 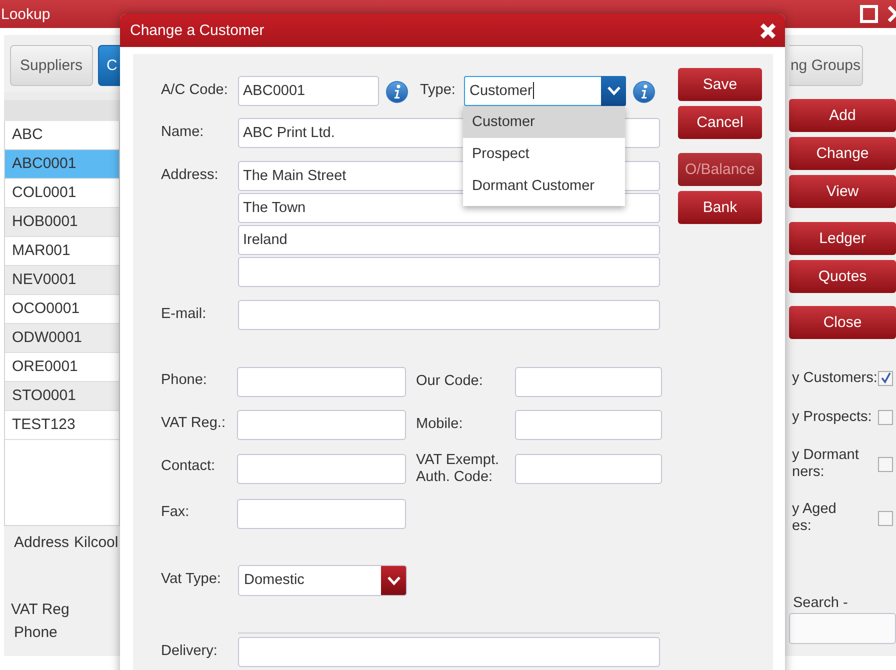 I want to click on filter-label: y Dormant ners:, so click(x=825, y=464).